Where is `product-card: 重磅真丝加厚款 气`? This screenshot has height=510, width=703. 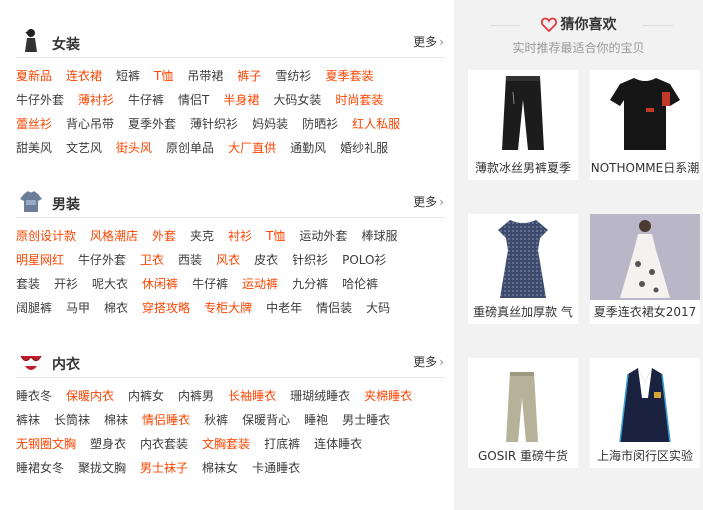 product-card: 重磅真丝加厚款 气 is located at coordinates (523, 269).